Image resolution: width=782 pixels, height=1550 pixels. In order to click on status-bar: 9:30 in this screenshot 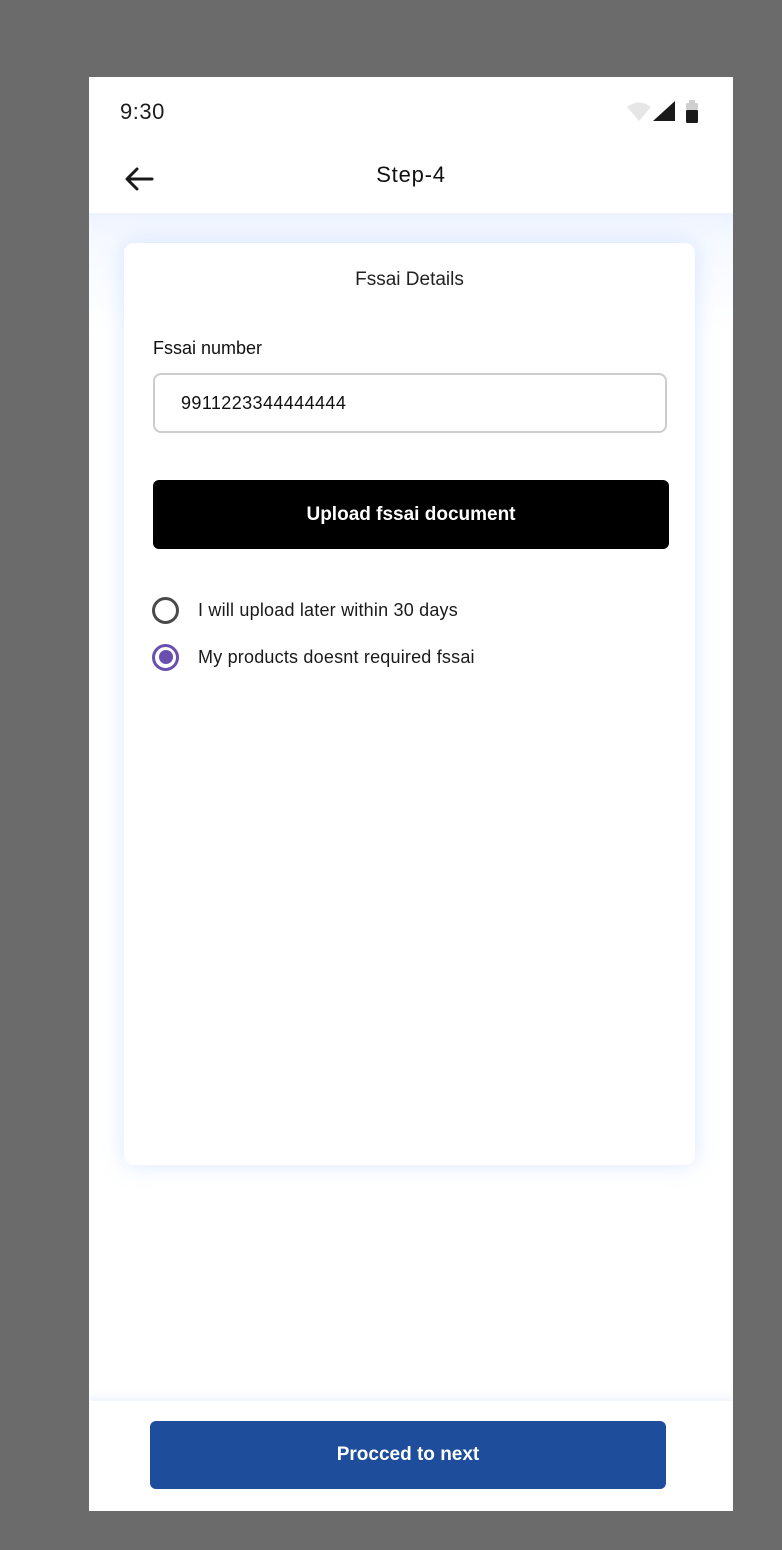, I will do `click(411, 112)`.